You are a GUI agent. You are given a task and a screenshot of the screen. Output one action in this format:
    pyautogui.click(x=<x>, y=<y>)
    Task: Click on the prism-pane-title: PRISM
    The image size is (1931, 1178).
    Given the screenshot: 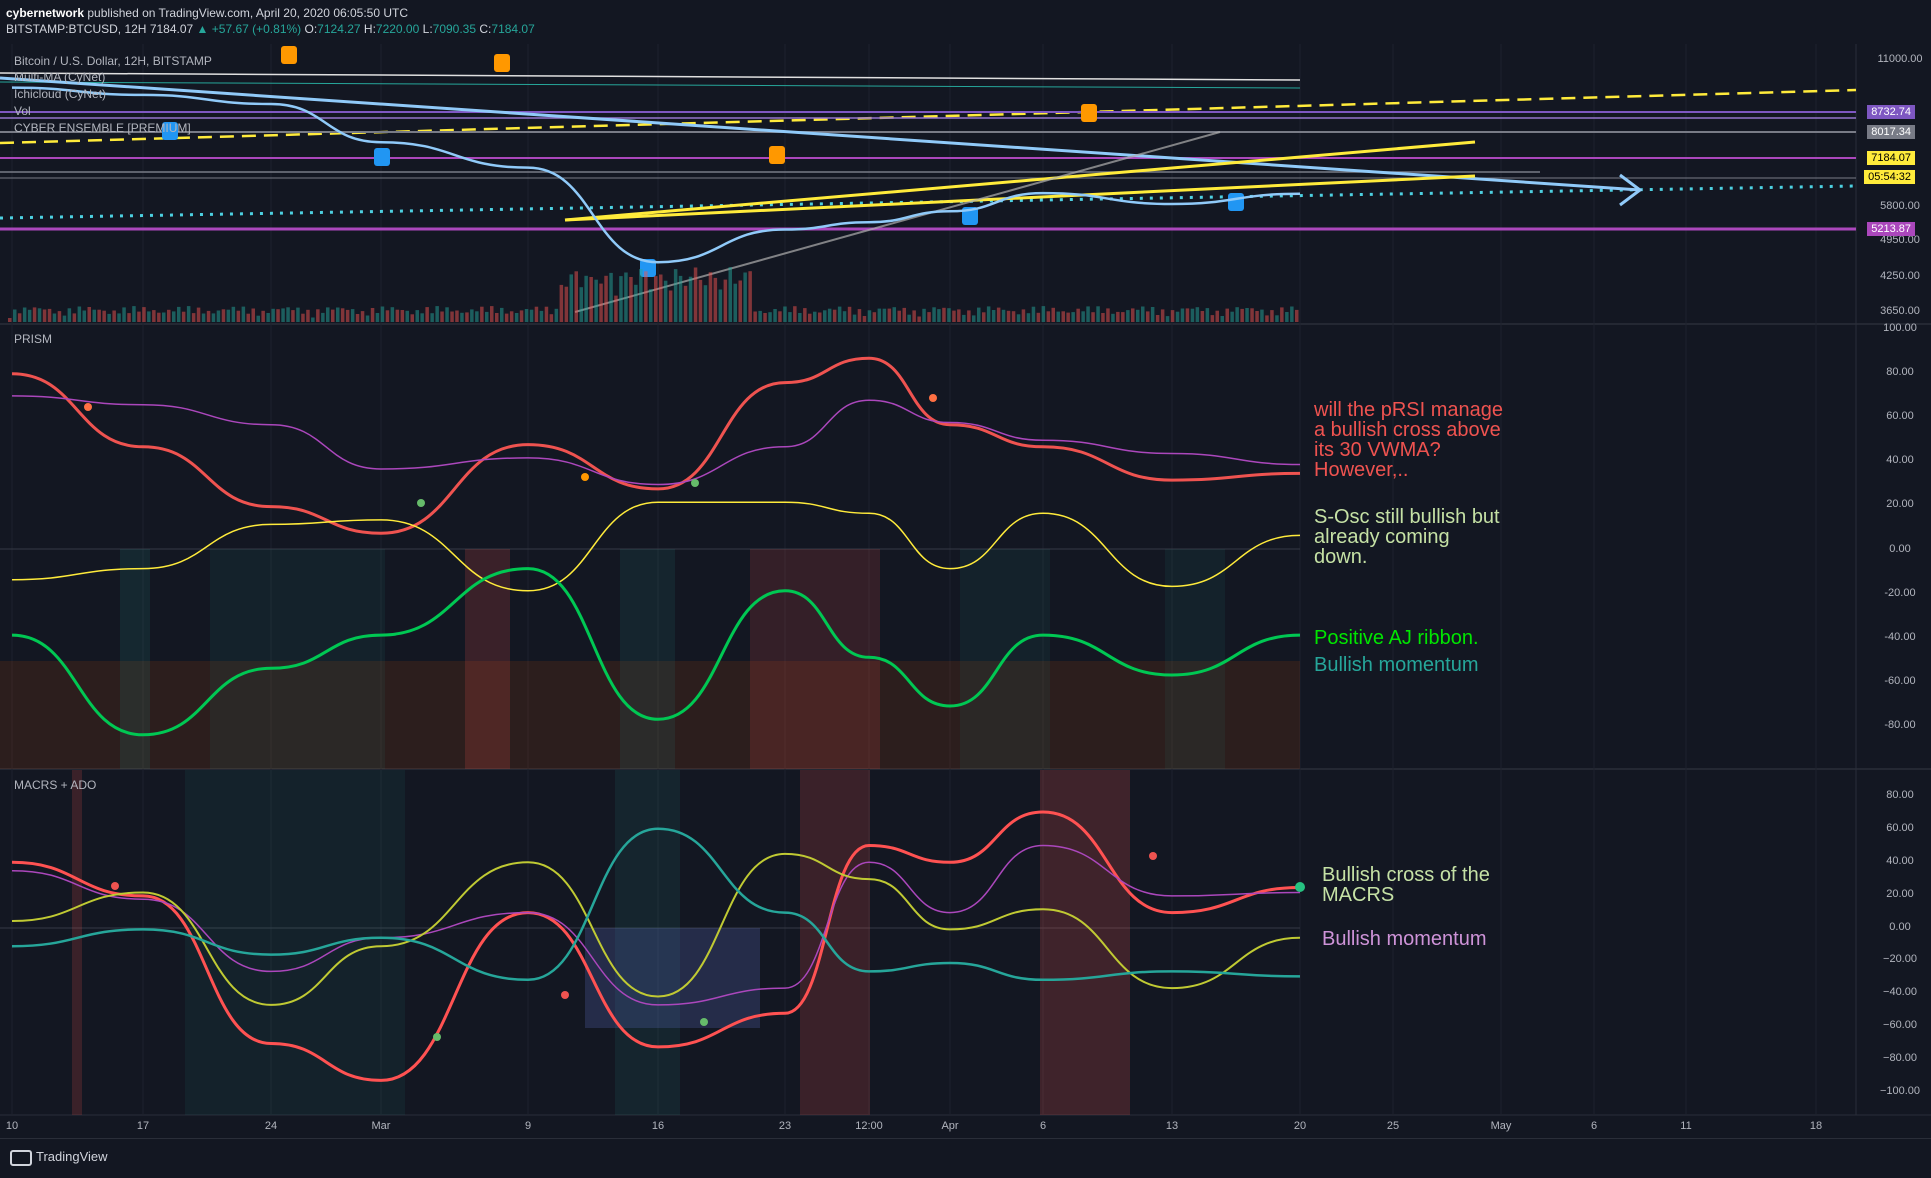 What is the action you would take?
    pyautogui.click(x=33, y=339)
    